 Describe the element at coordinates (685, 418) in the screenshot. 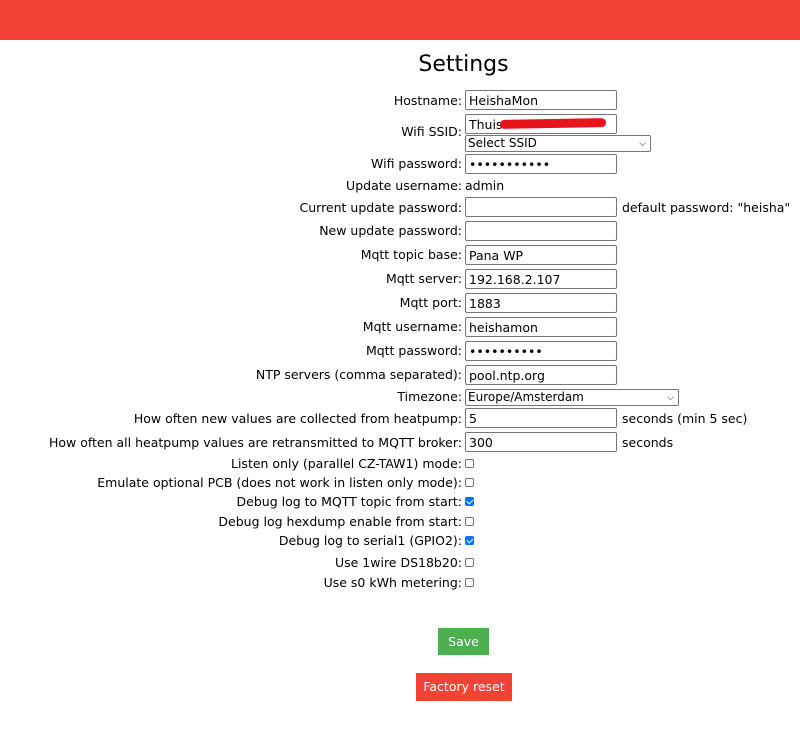

I see `collect-interval-note: seconds (min 5 sec)` at that location.